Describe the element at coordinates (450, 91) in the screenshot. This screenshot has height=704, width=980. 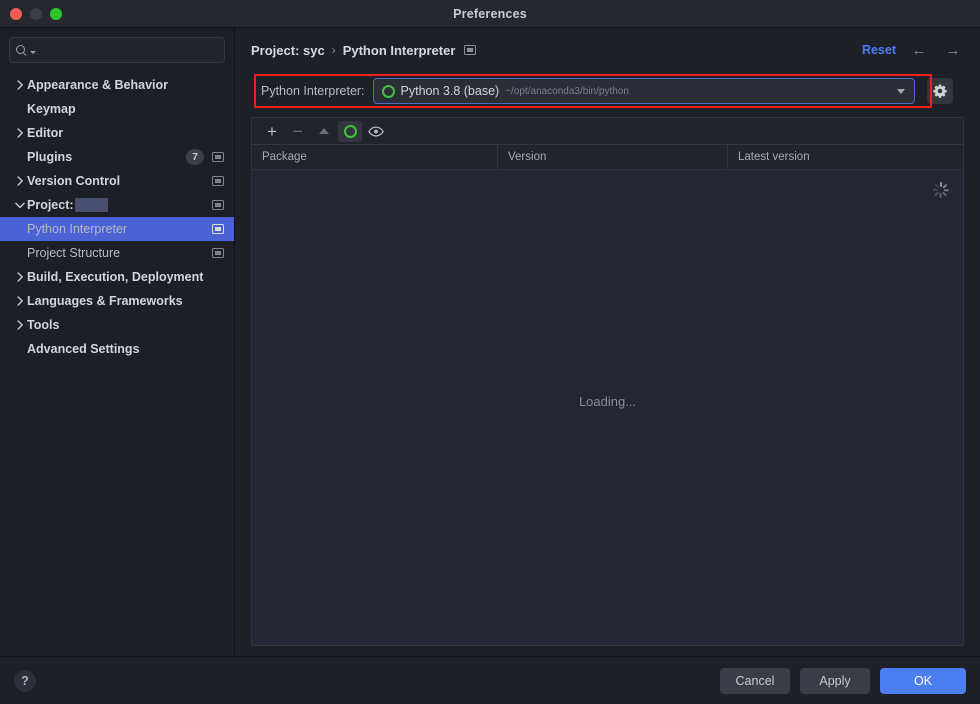
I see `interpreter-name: Python 3.8 (base)` at that location.